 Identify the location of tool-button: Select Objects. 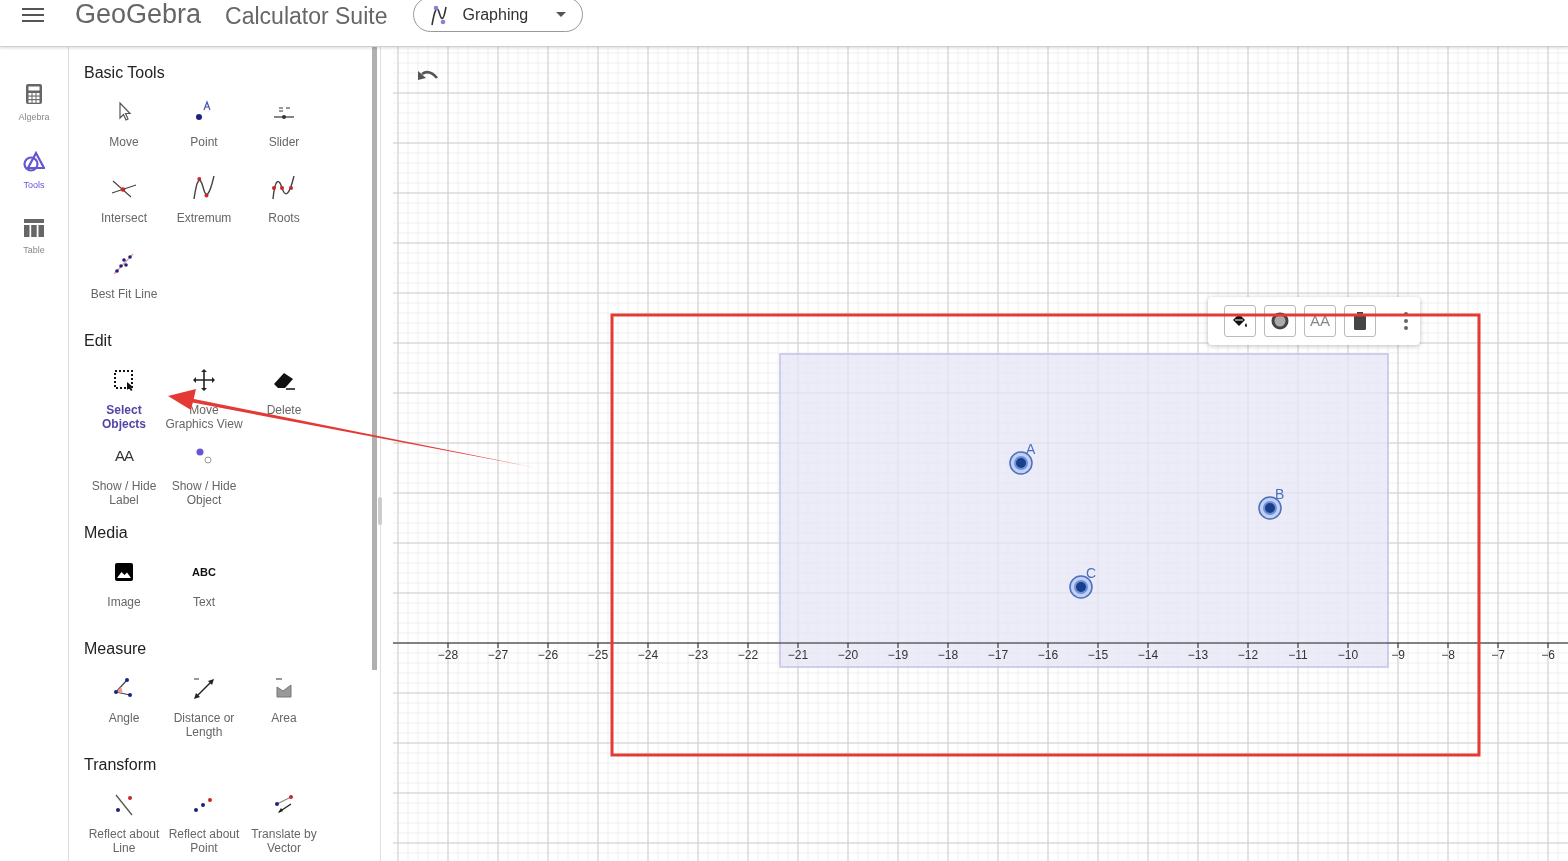
(124, 401).